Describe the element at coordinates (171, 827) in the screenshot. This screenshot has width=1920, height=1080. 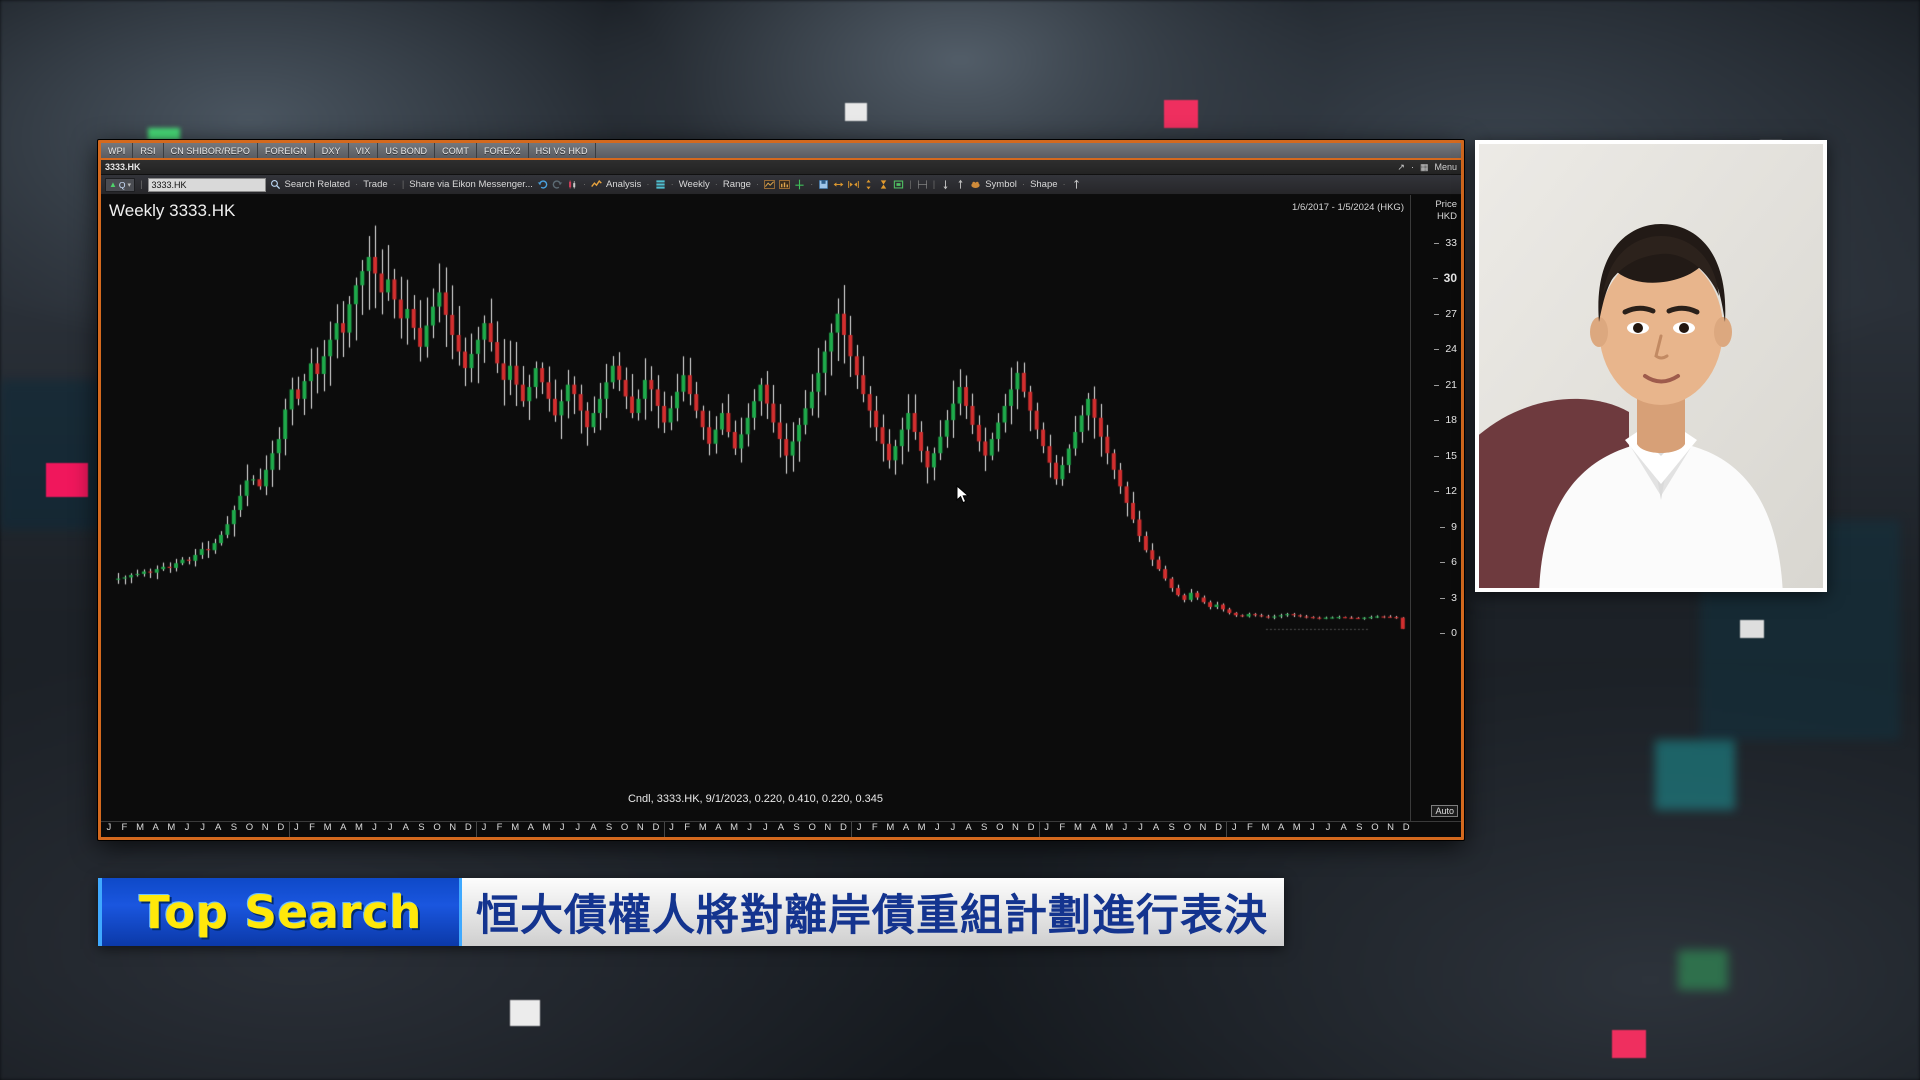
I see `month-tick-2017-M-4: M` at that location.